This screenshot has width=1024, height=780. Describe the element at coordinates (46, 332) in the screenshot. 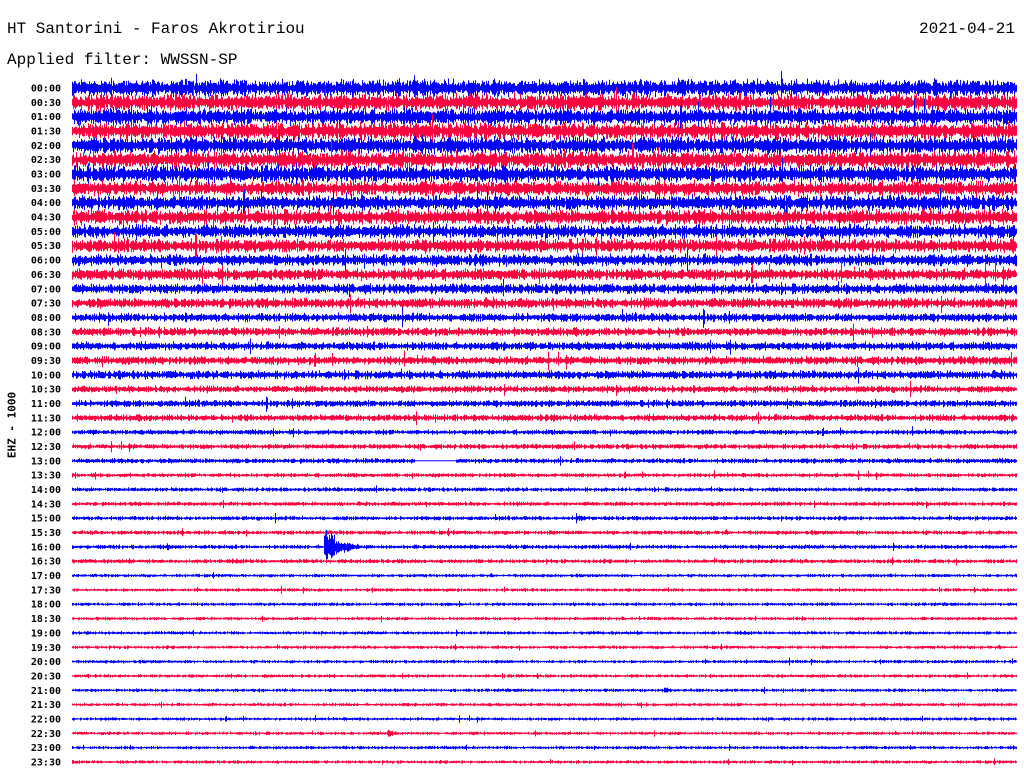

I see `row-time-label: 08:30` at that location.